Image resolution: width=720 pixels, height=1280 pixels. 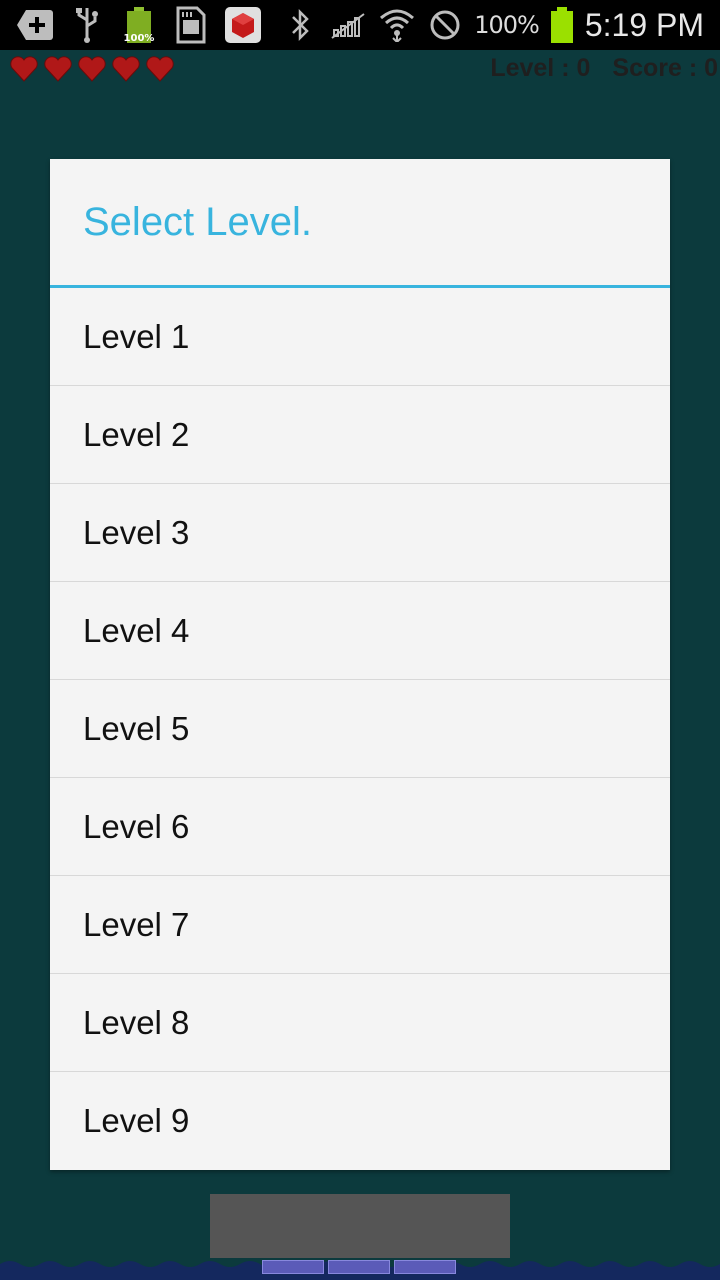 What do you see at coordinates (360, 1121) in the screenshot?
I see `level-item-9: Level 9` at bounding box center [360, 1121].